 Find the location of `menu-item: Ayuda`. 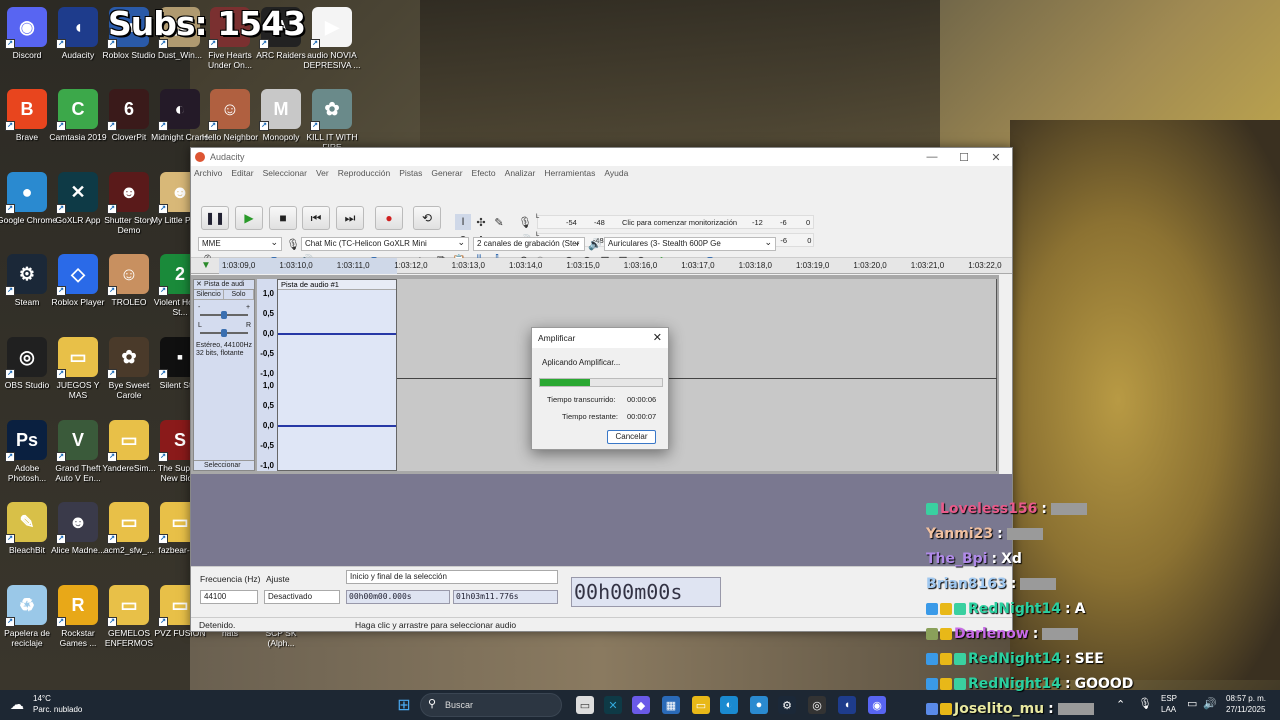

menu-item: Ayuda is located at coordinates (616, 173).